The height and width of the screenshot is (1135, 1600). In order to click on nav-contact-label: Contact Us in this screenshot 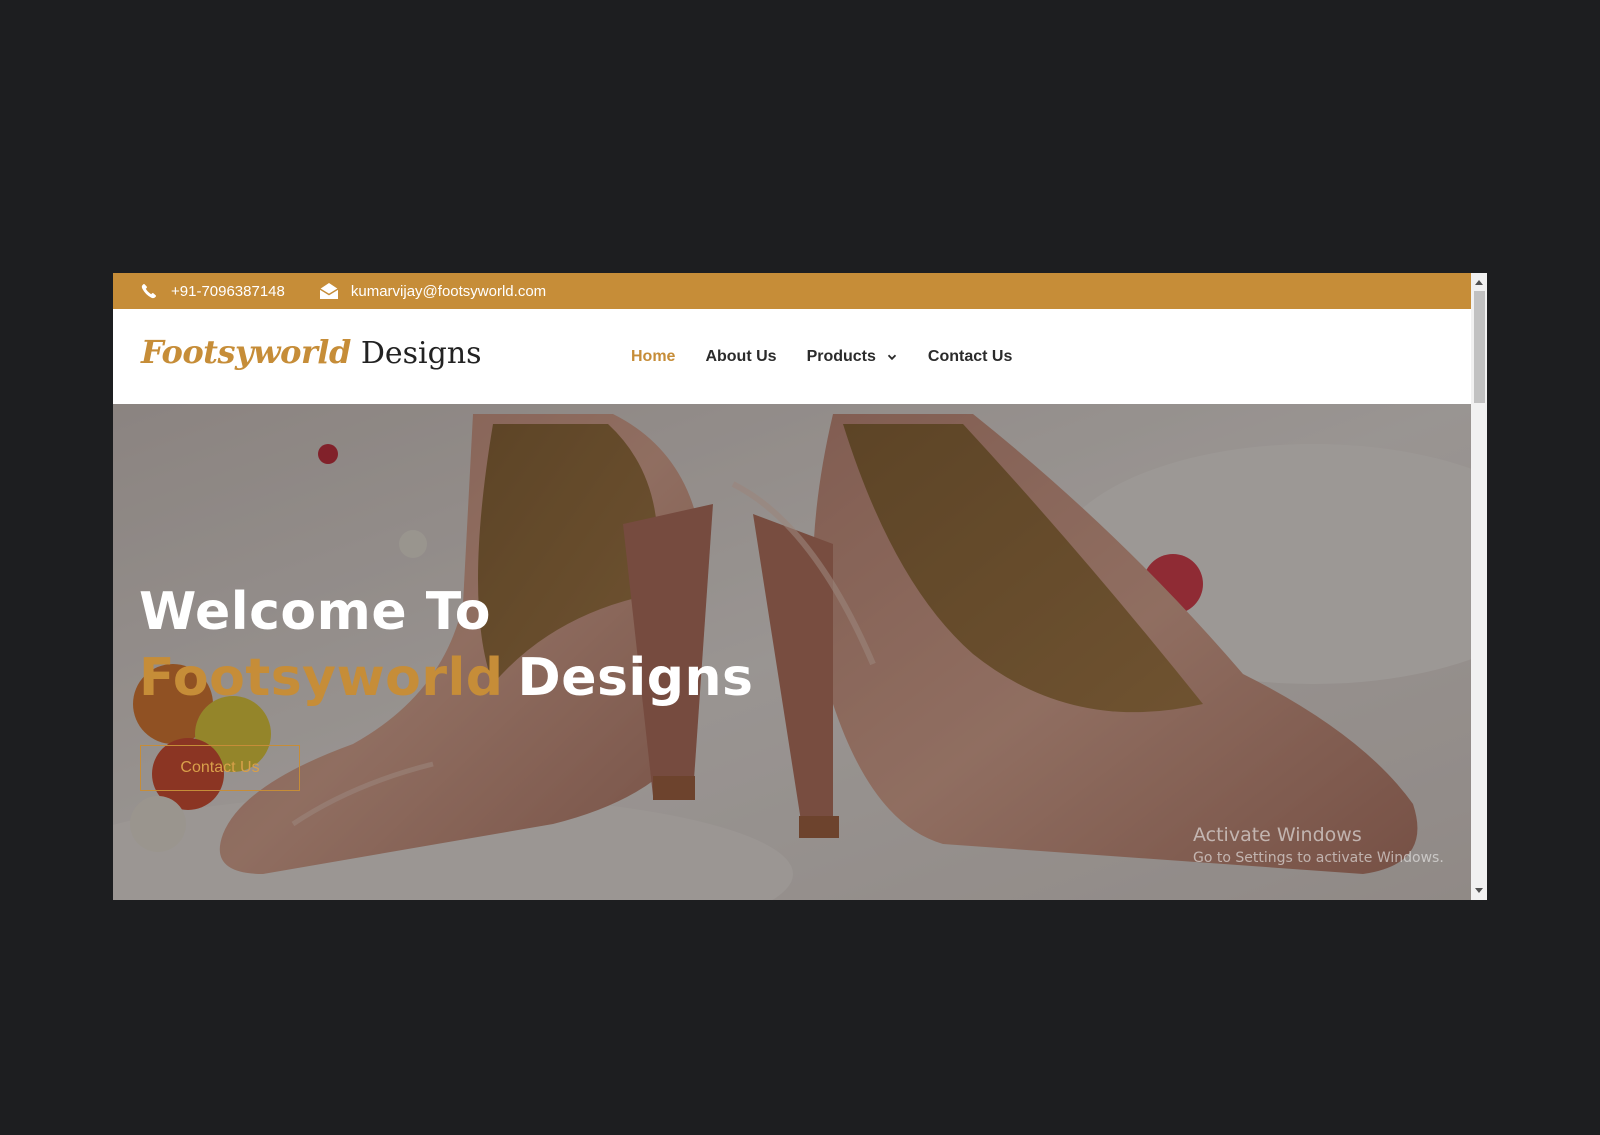, I will do `click(970, 356)`.